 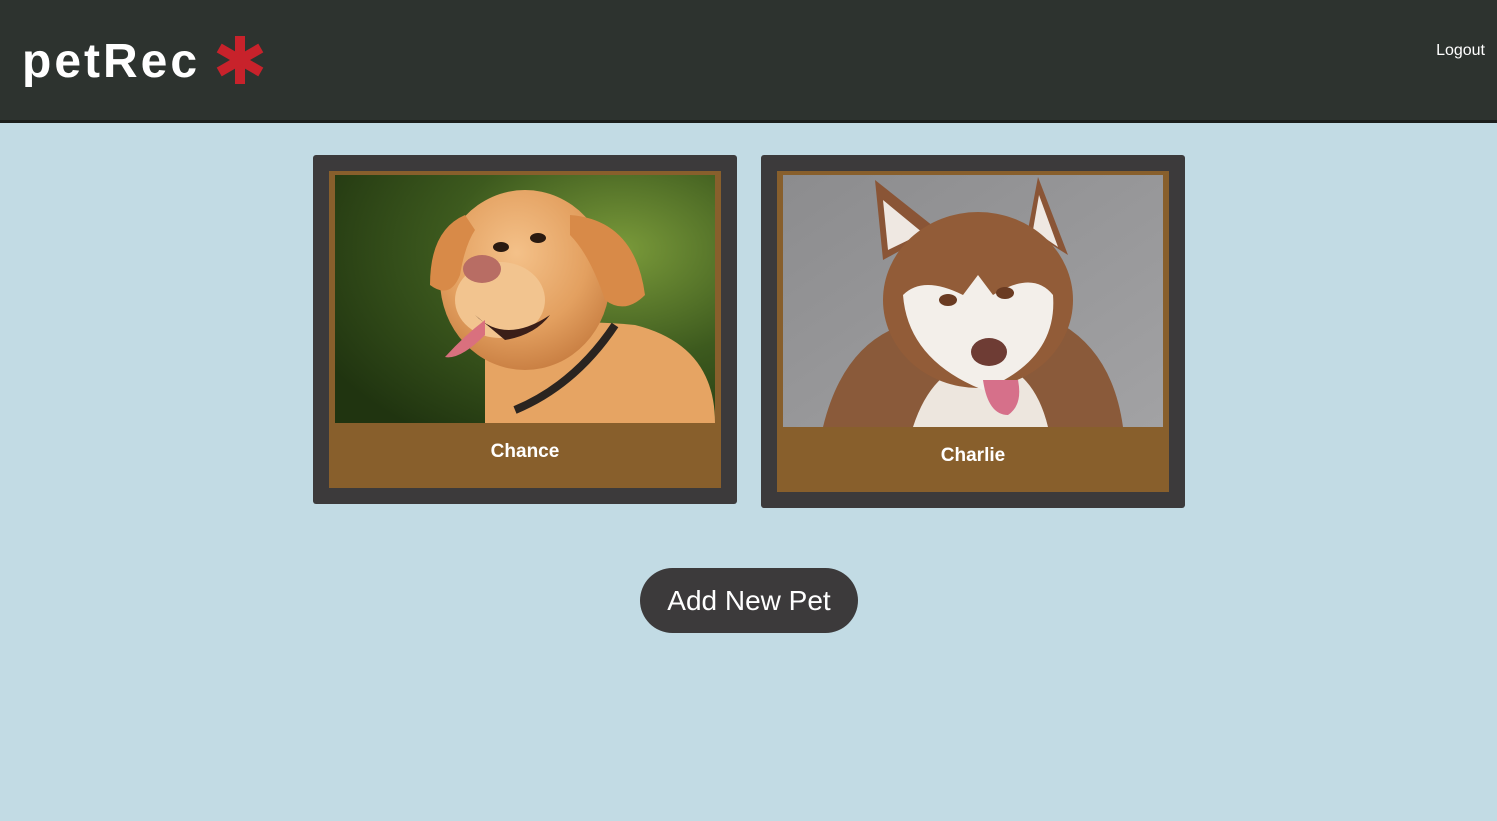 I want to click on pet-card: Charlie, so click(x=973, y=331).